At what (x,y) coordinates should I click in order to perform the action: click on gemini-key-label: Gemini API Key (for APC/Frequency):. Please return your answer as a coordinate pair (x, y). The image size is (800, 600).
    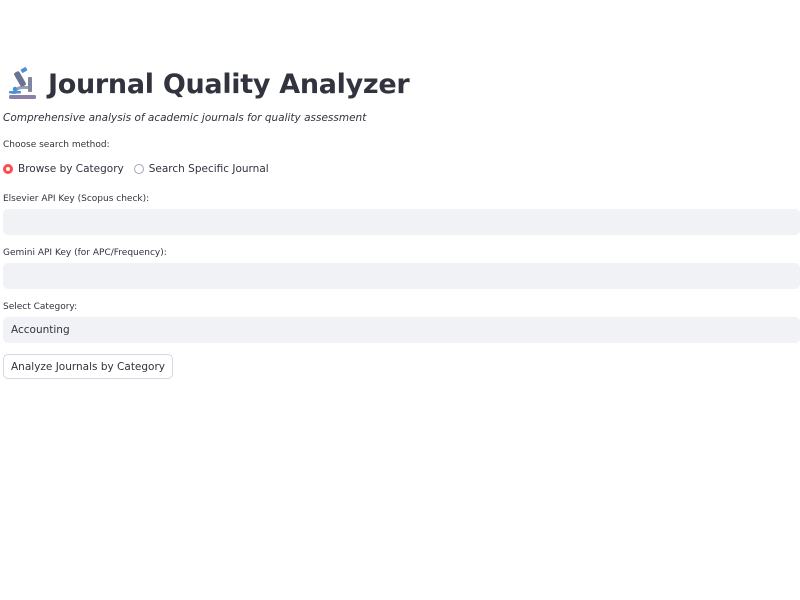
    Looking at the image, I should click on (85, 253).